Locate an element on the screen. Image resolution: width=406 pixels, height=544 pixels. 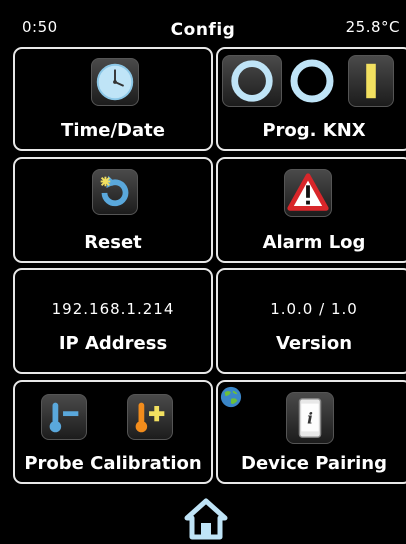
prog-knx-button: Prog. KNX is located at coordinates (311, 99).